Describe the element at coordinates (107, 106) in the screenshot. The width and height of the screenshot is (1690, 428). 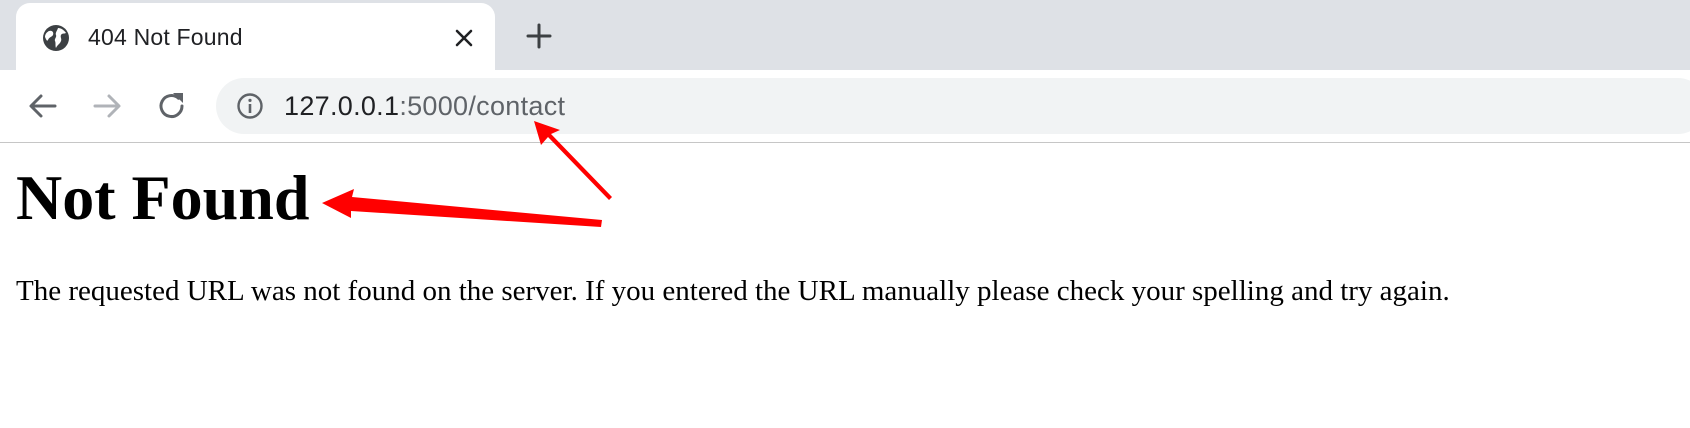
I see `forward-arrow-icon` at that location.